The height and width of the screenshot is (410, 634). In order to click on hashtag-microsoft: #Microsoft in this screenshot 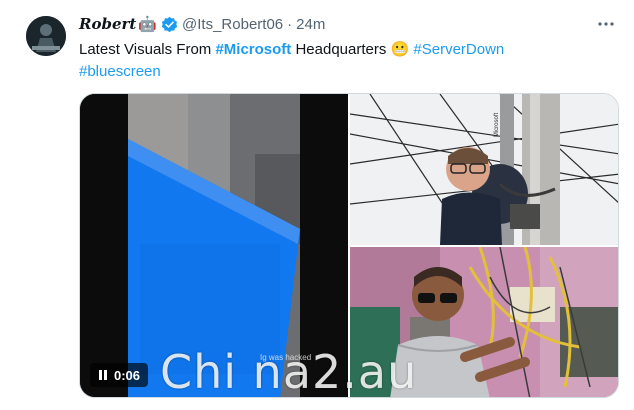, I will do `click(253, 49)`.